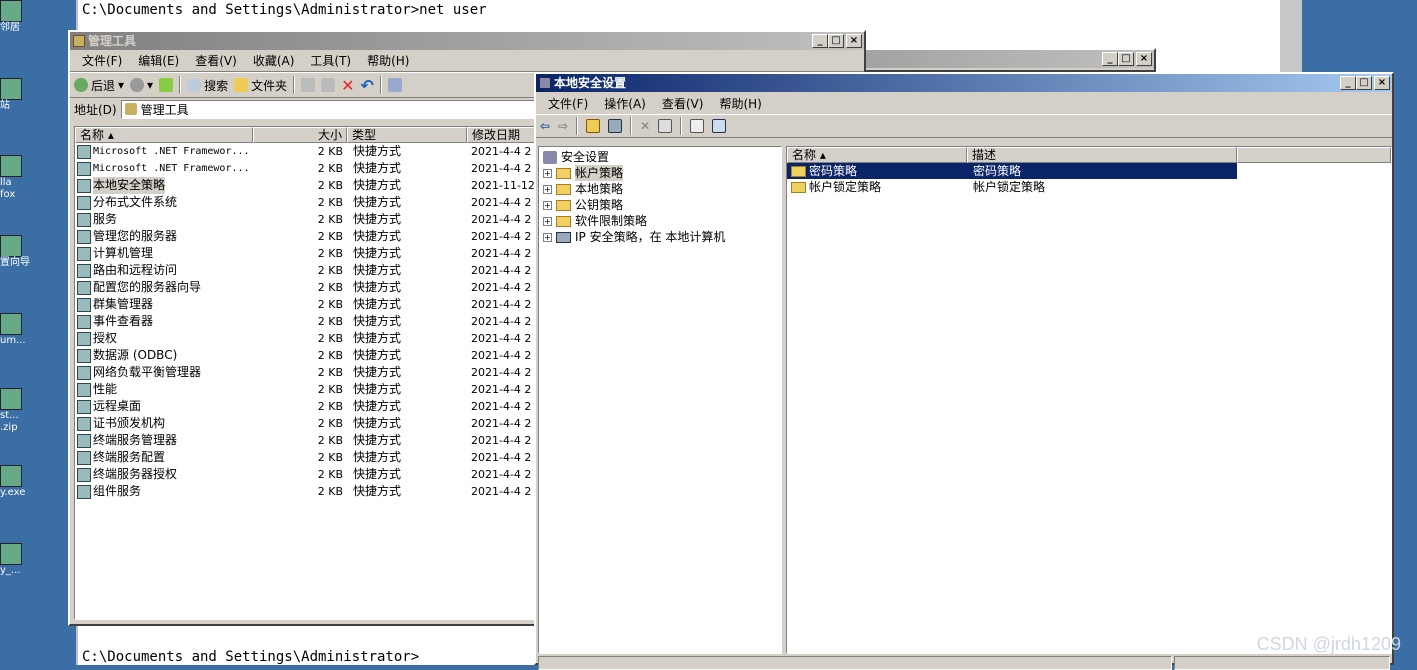  What do you see at coordinates (20, 252) in the screenshot?
I see `desktop-icon: 置向导` at bounding box center [20, 252].